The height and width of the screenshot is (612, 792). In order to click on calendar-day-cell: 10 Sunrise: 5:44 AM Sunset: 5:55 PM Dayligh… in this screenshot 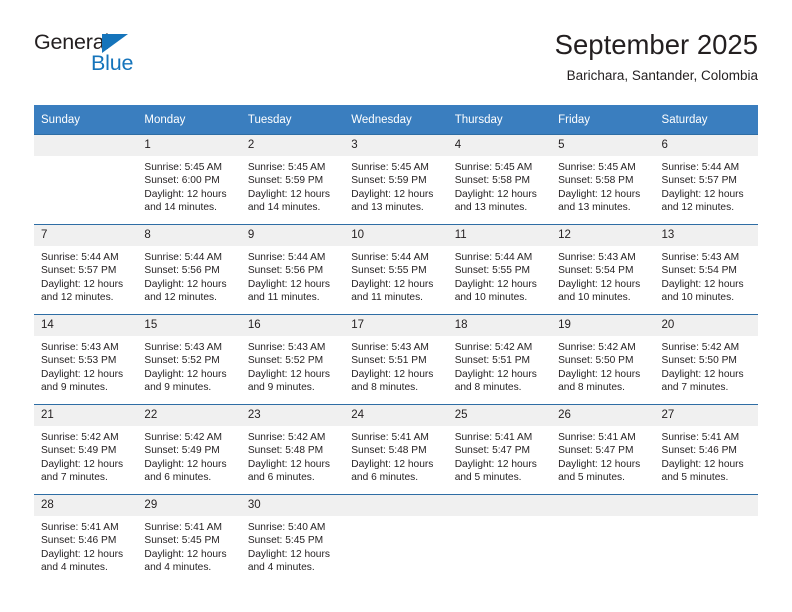, I will do `click(396, 269)`.